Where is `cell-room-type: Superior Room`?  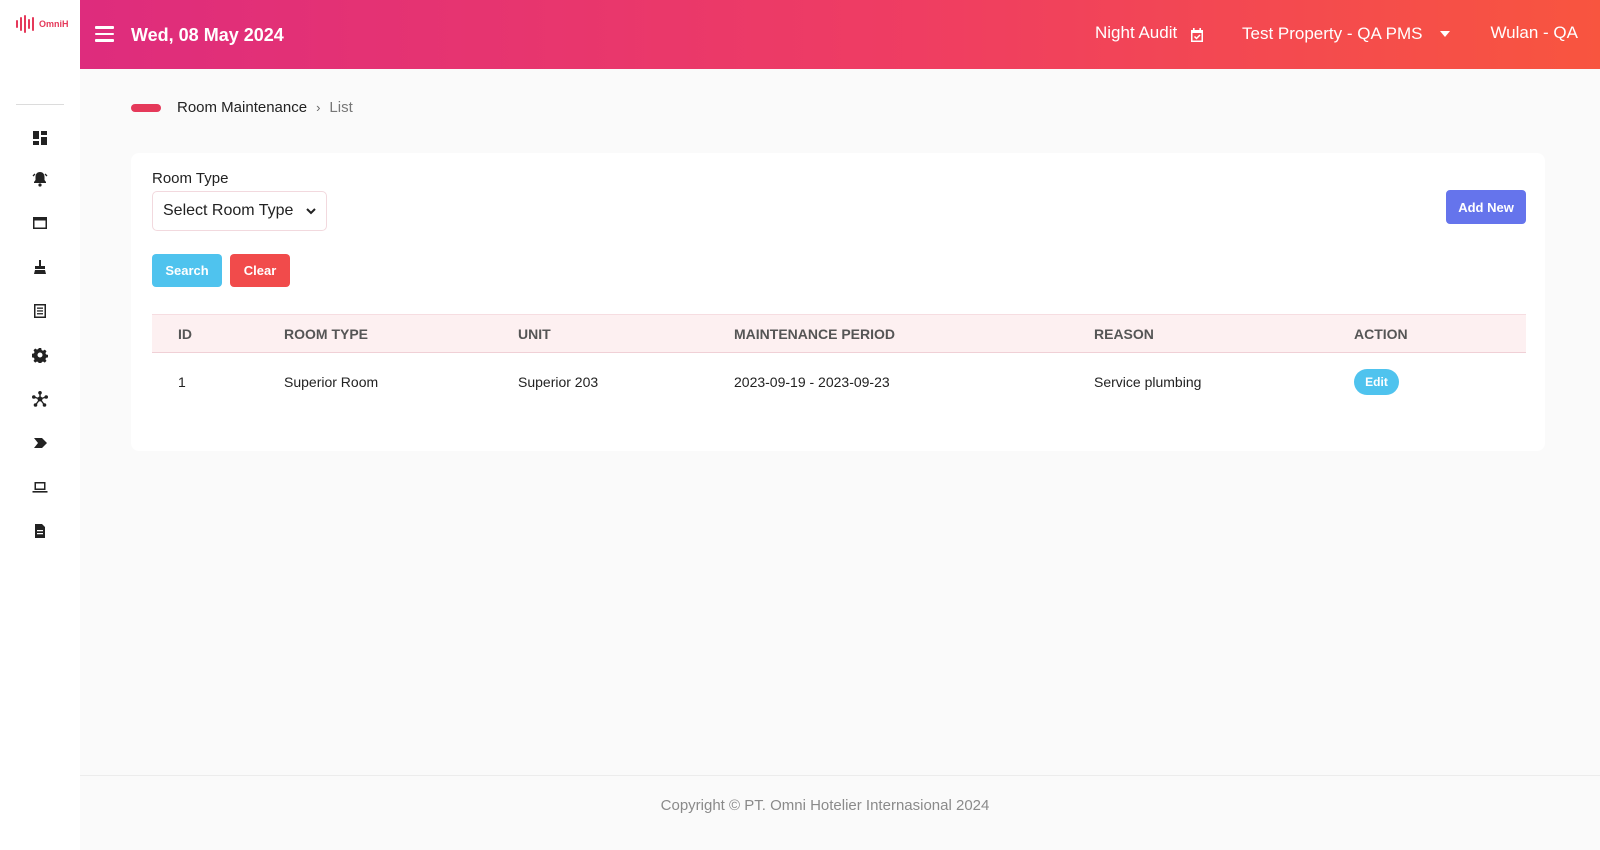
cell-room-type: Superior Room is located at coordinates (331, 382).